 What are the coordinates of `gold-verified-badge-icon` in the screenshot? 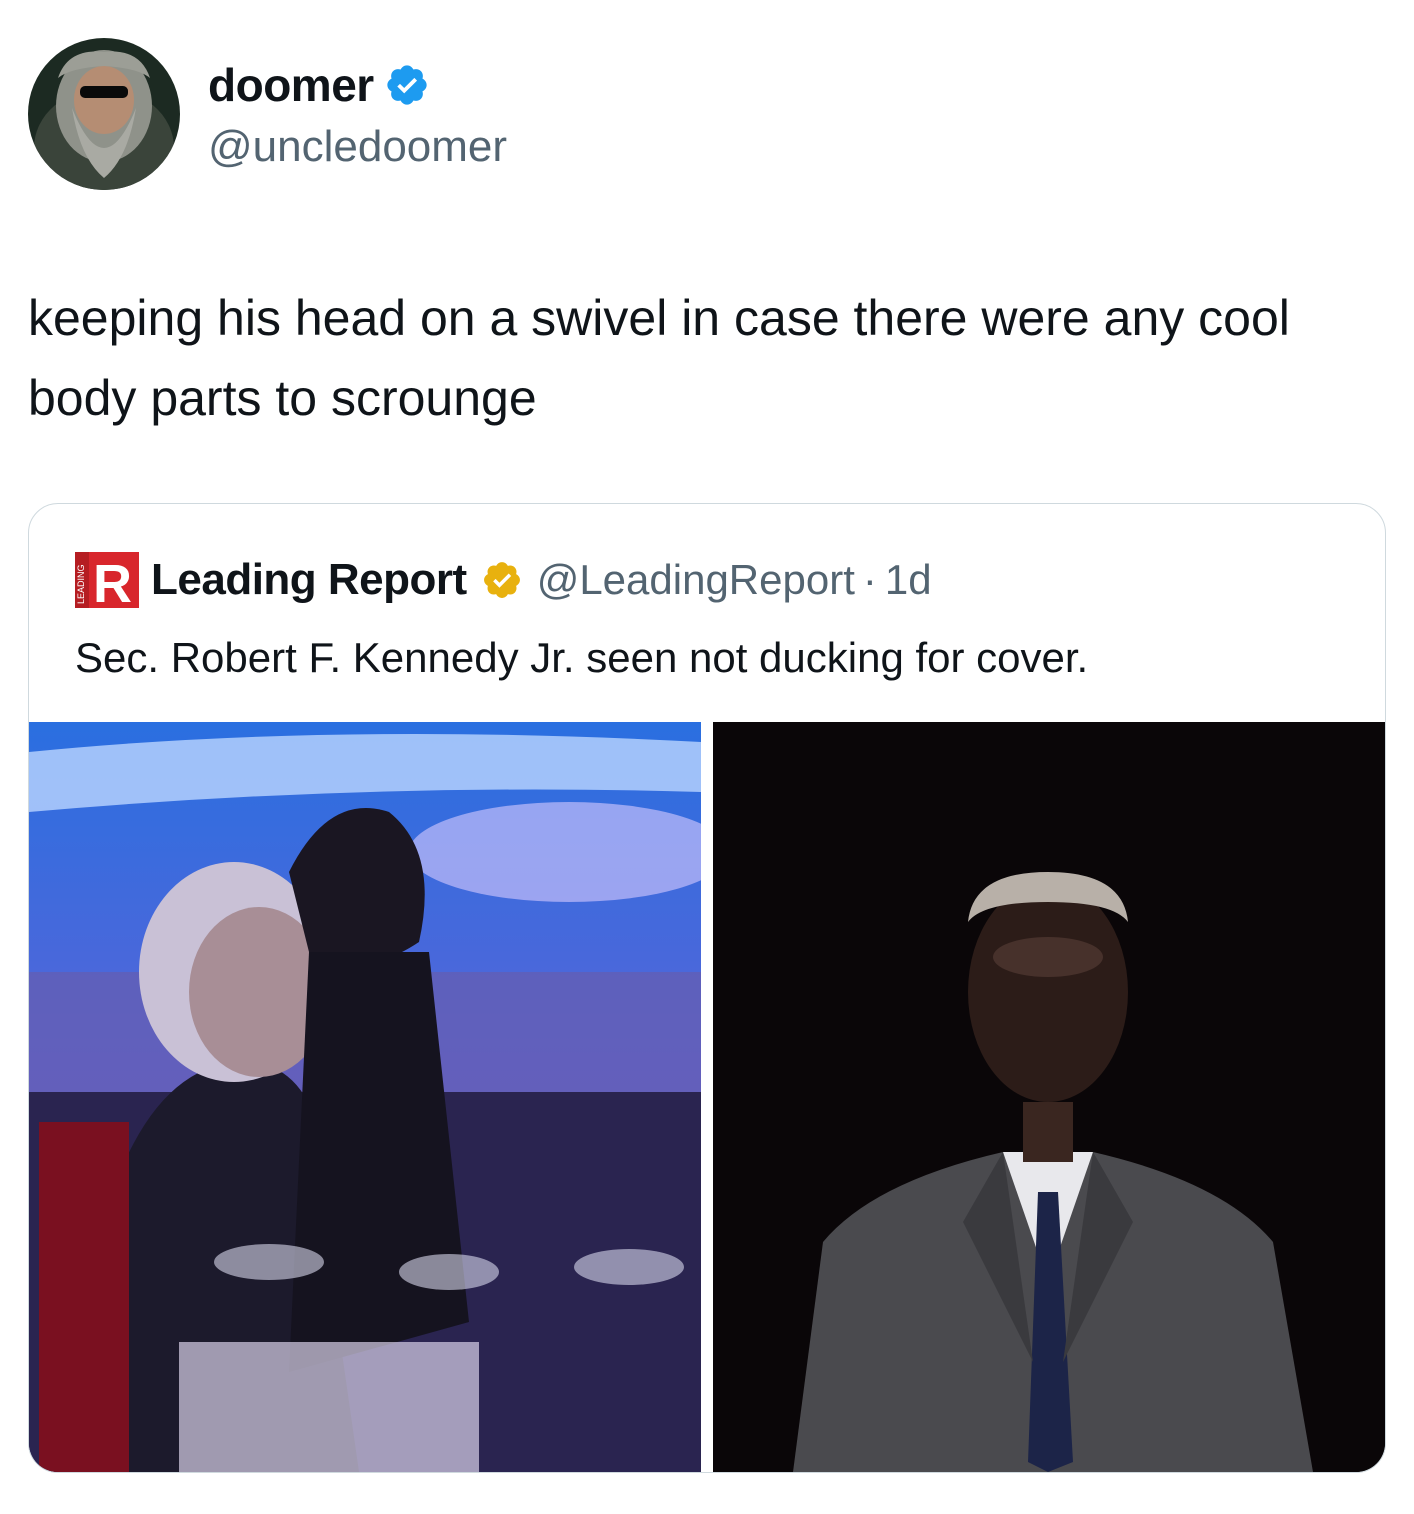 It's located at (501, 580).